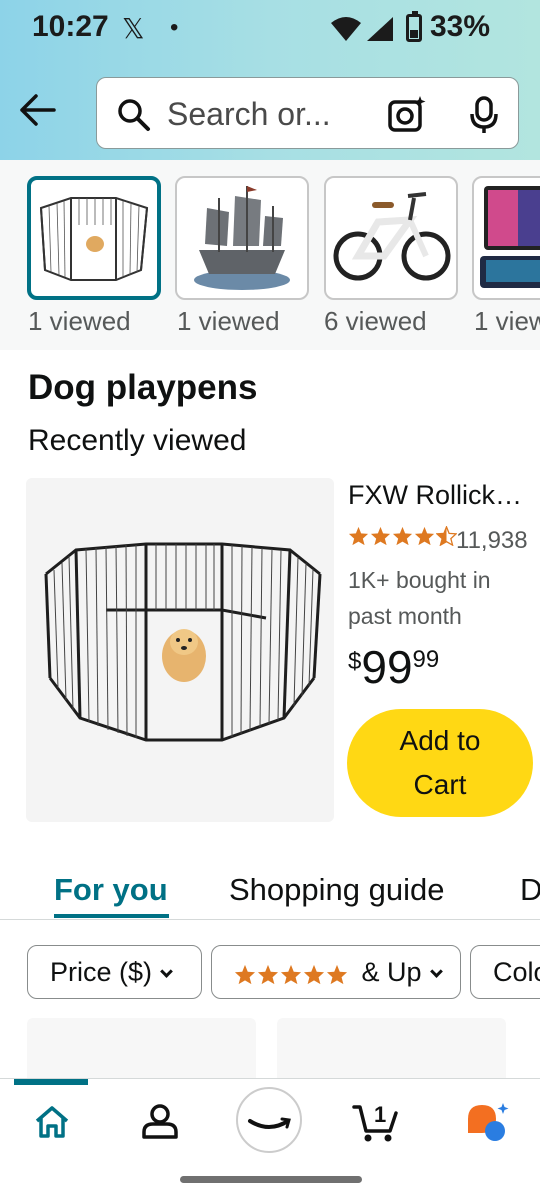  Describe the element at coordinates (380, 29) in the screenshot. I see `signal-icon` at that location.